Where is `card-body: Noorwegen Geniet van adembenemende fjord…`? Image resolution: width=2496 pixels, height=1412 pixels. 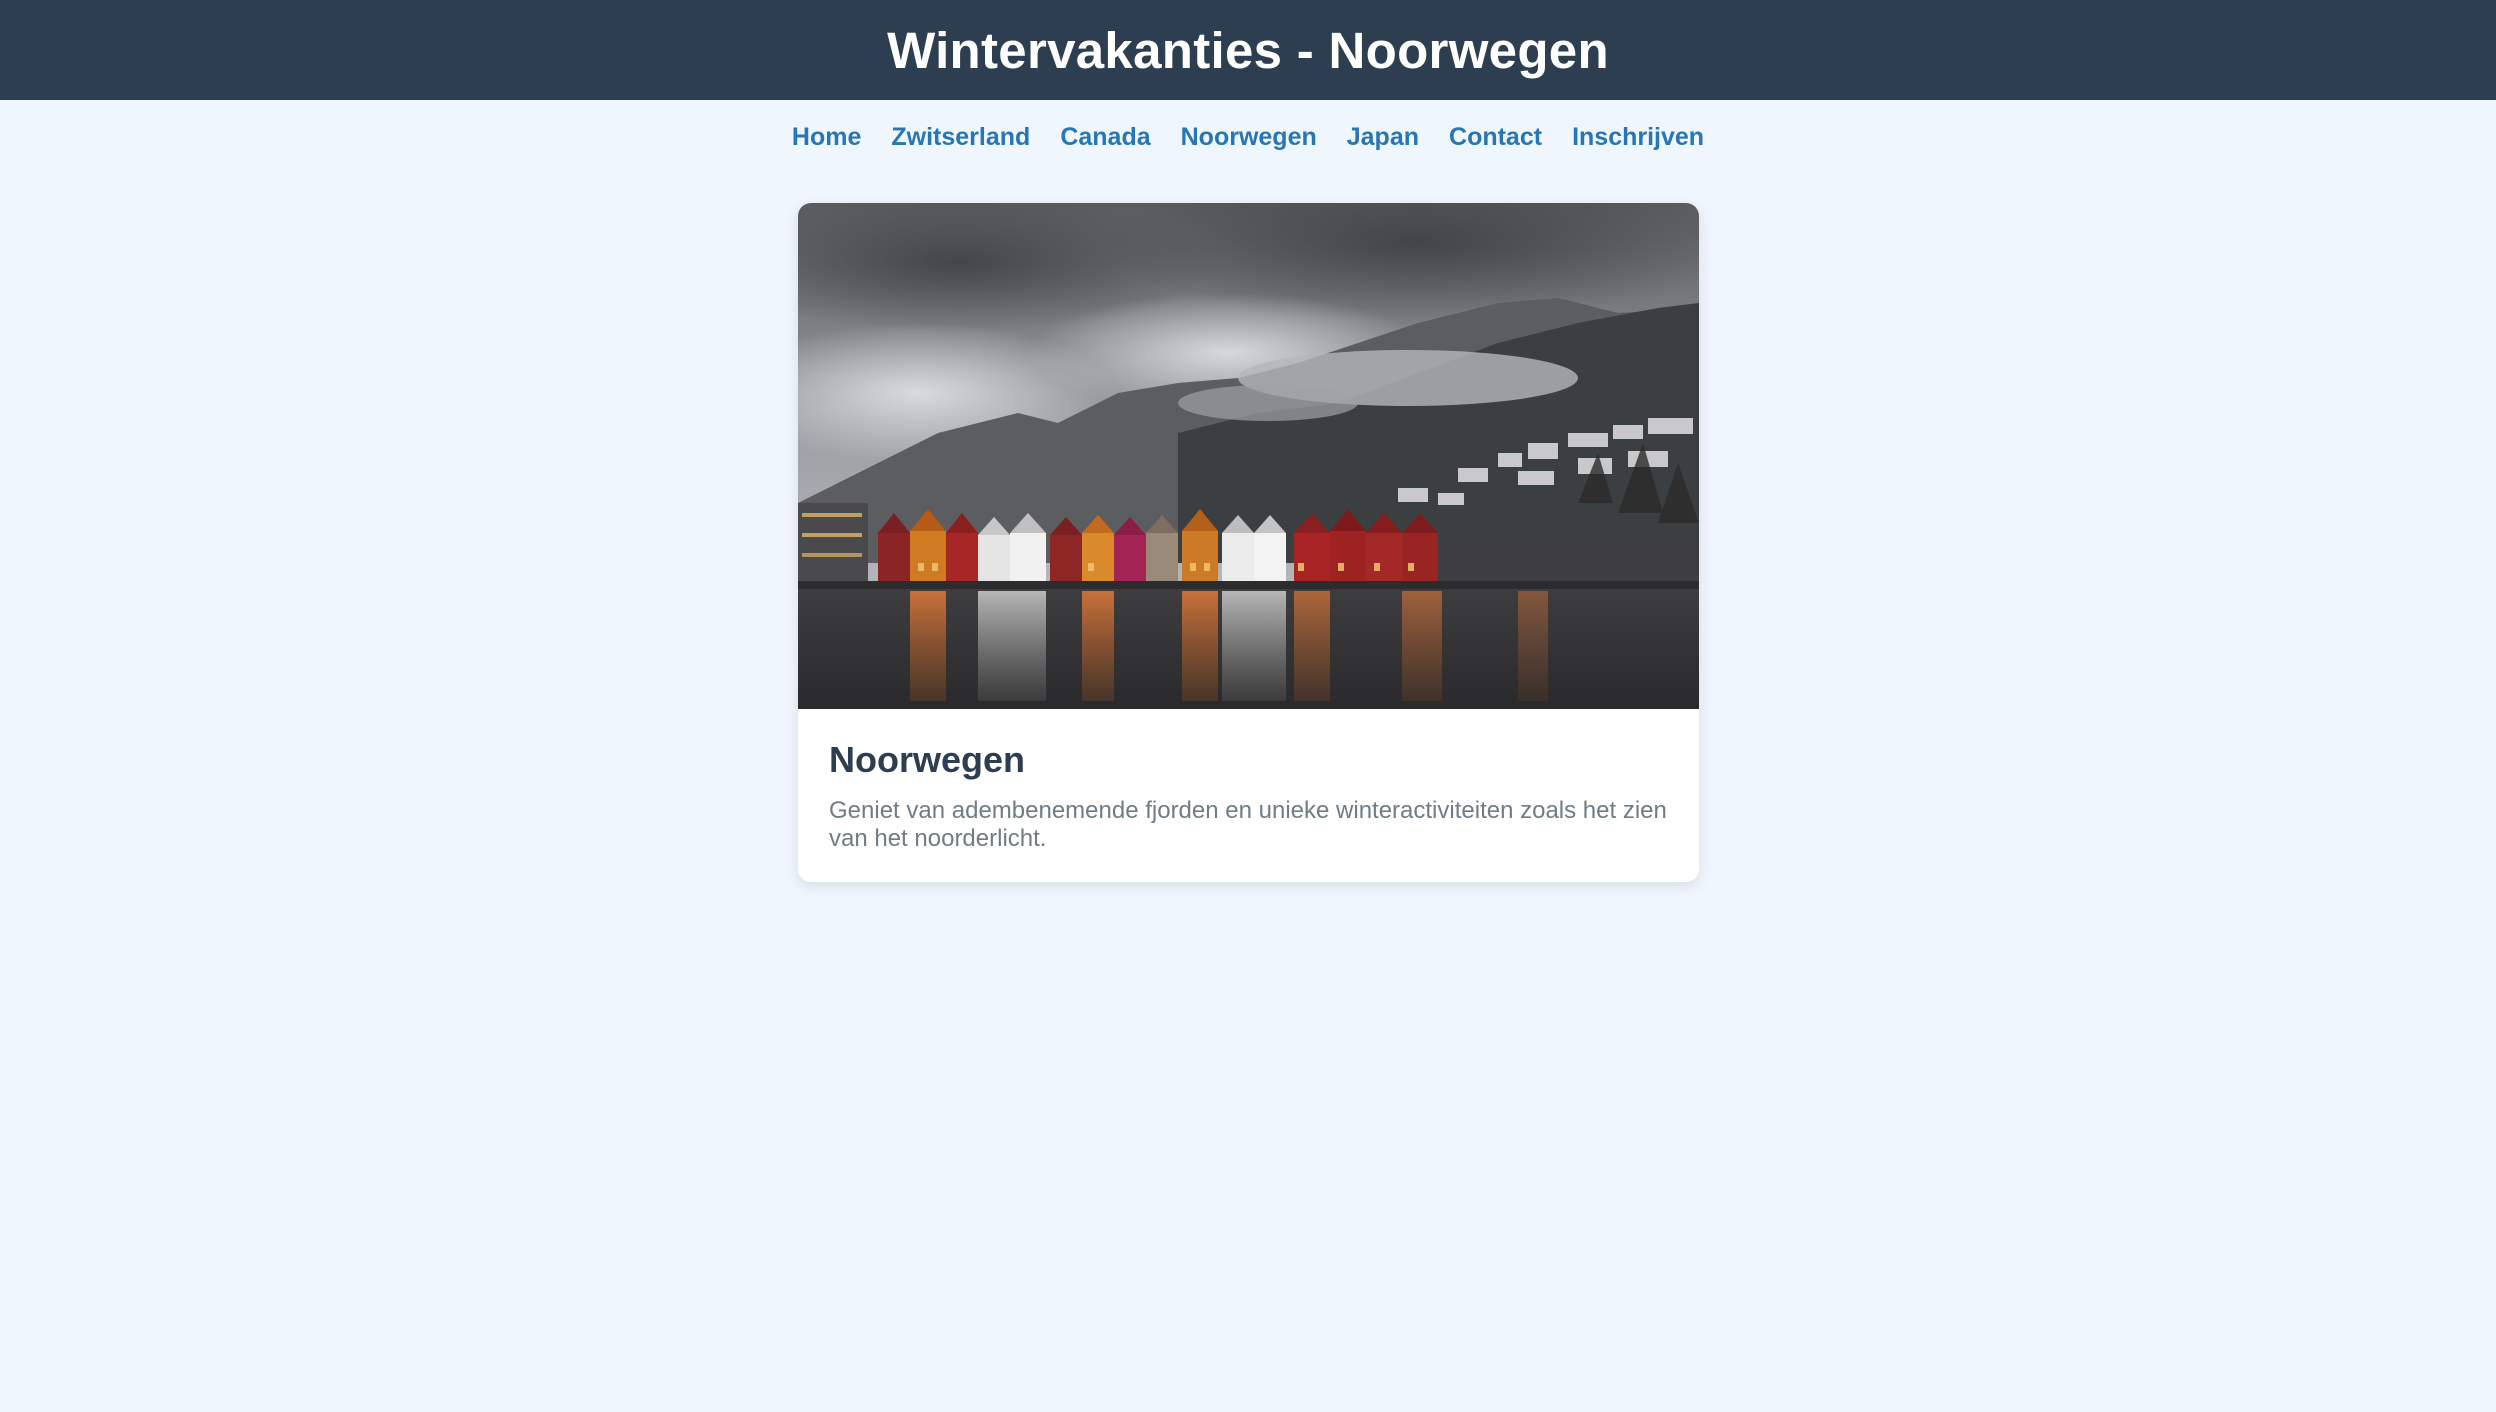 card-body: Noorwegen Geniet van adembenemende fjord… is located at coordinates (1248, 795).